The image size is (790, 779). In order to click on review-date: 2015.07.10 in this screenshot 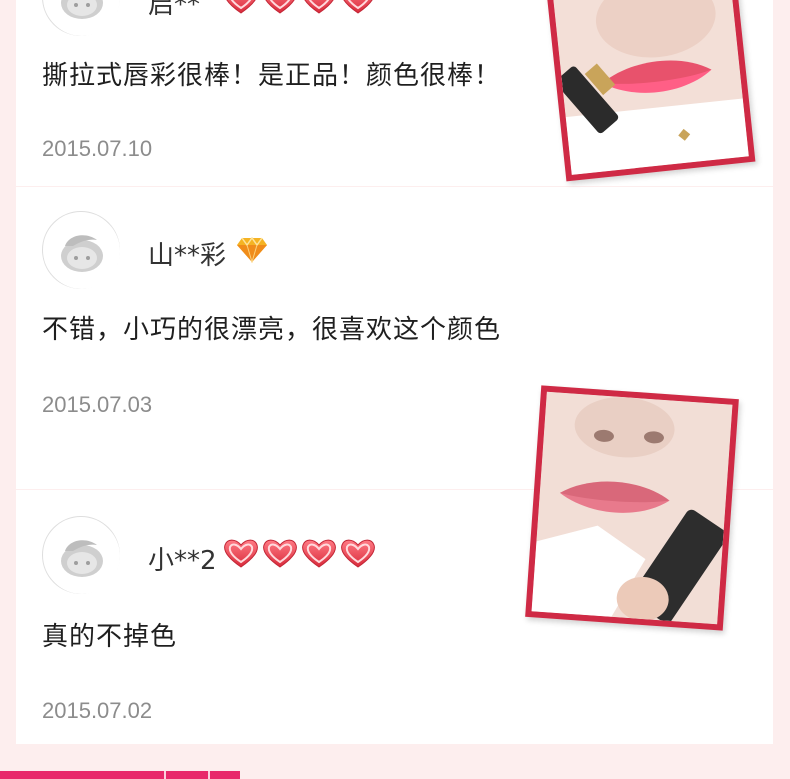, I will do `click(97, 148)`.